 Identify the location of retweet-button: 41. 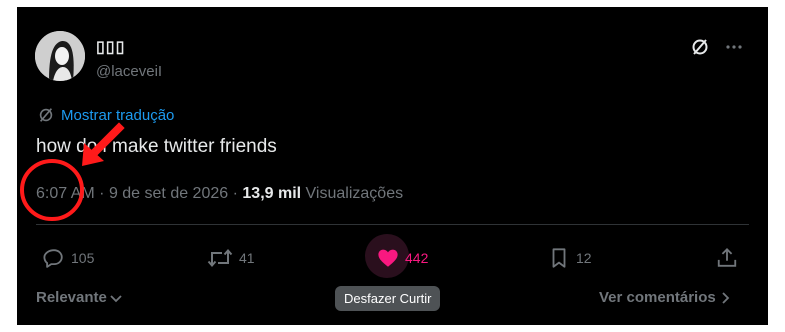
(231, 258).